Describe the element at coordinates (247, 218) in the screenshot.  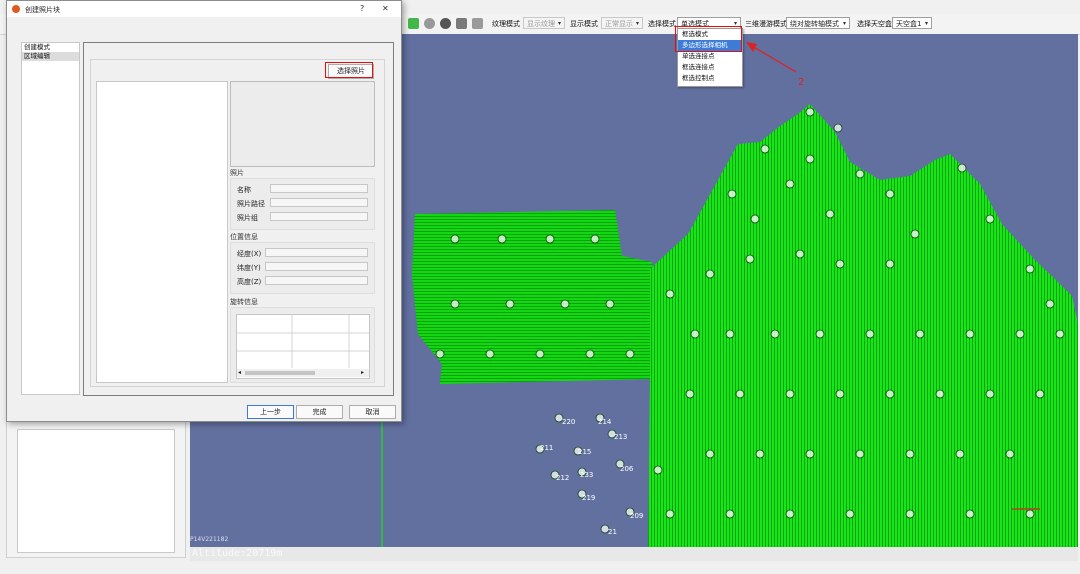
I see `photo-group-label: 照片组` at that location.